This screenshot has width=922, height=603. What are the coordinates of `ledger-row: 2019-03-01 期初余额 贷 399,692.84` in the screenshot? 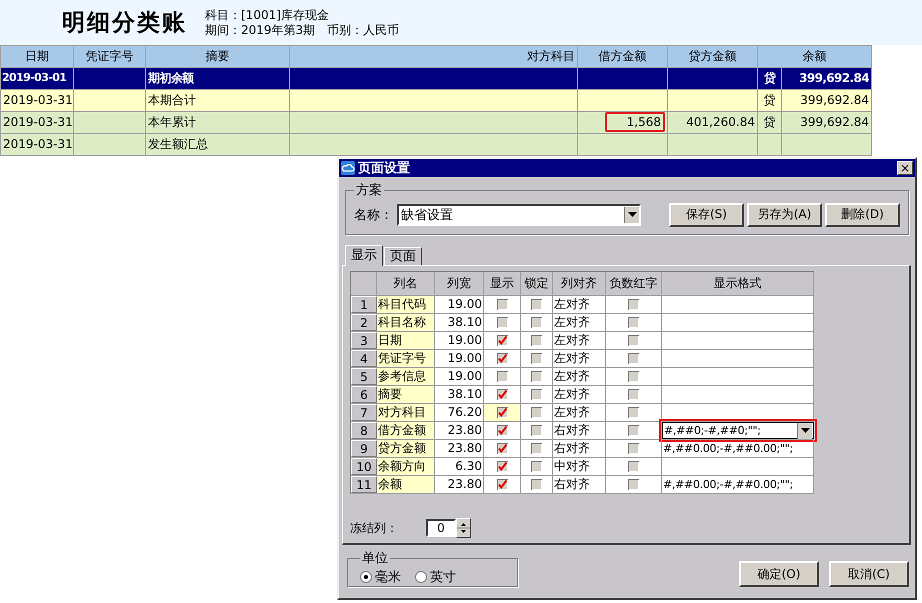 It's located at (436, 79).